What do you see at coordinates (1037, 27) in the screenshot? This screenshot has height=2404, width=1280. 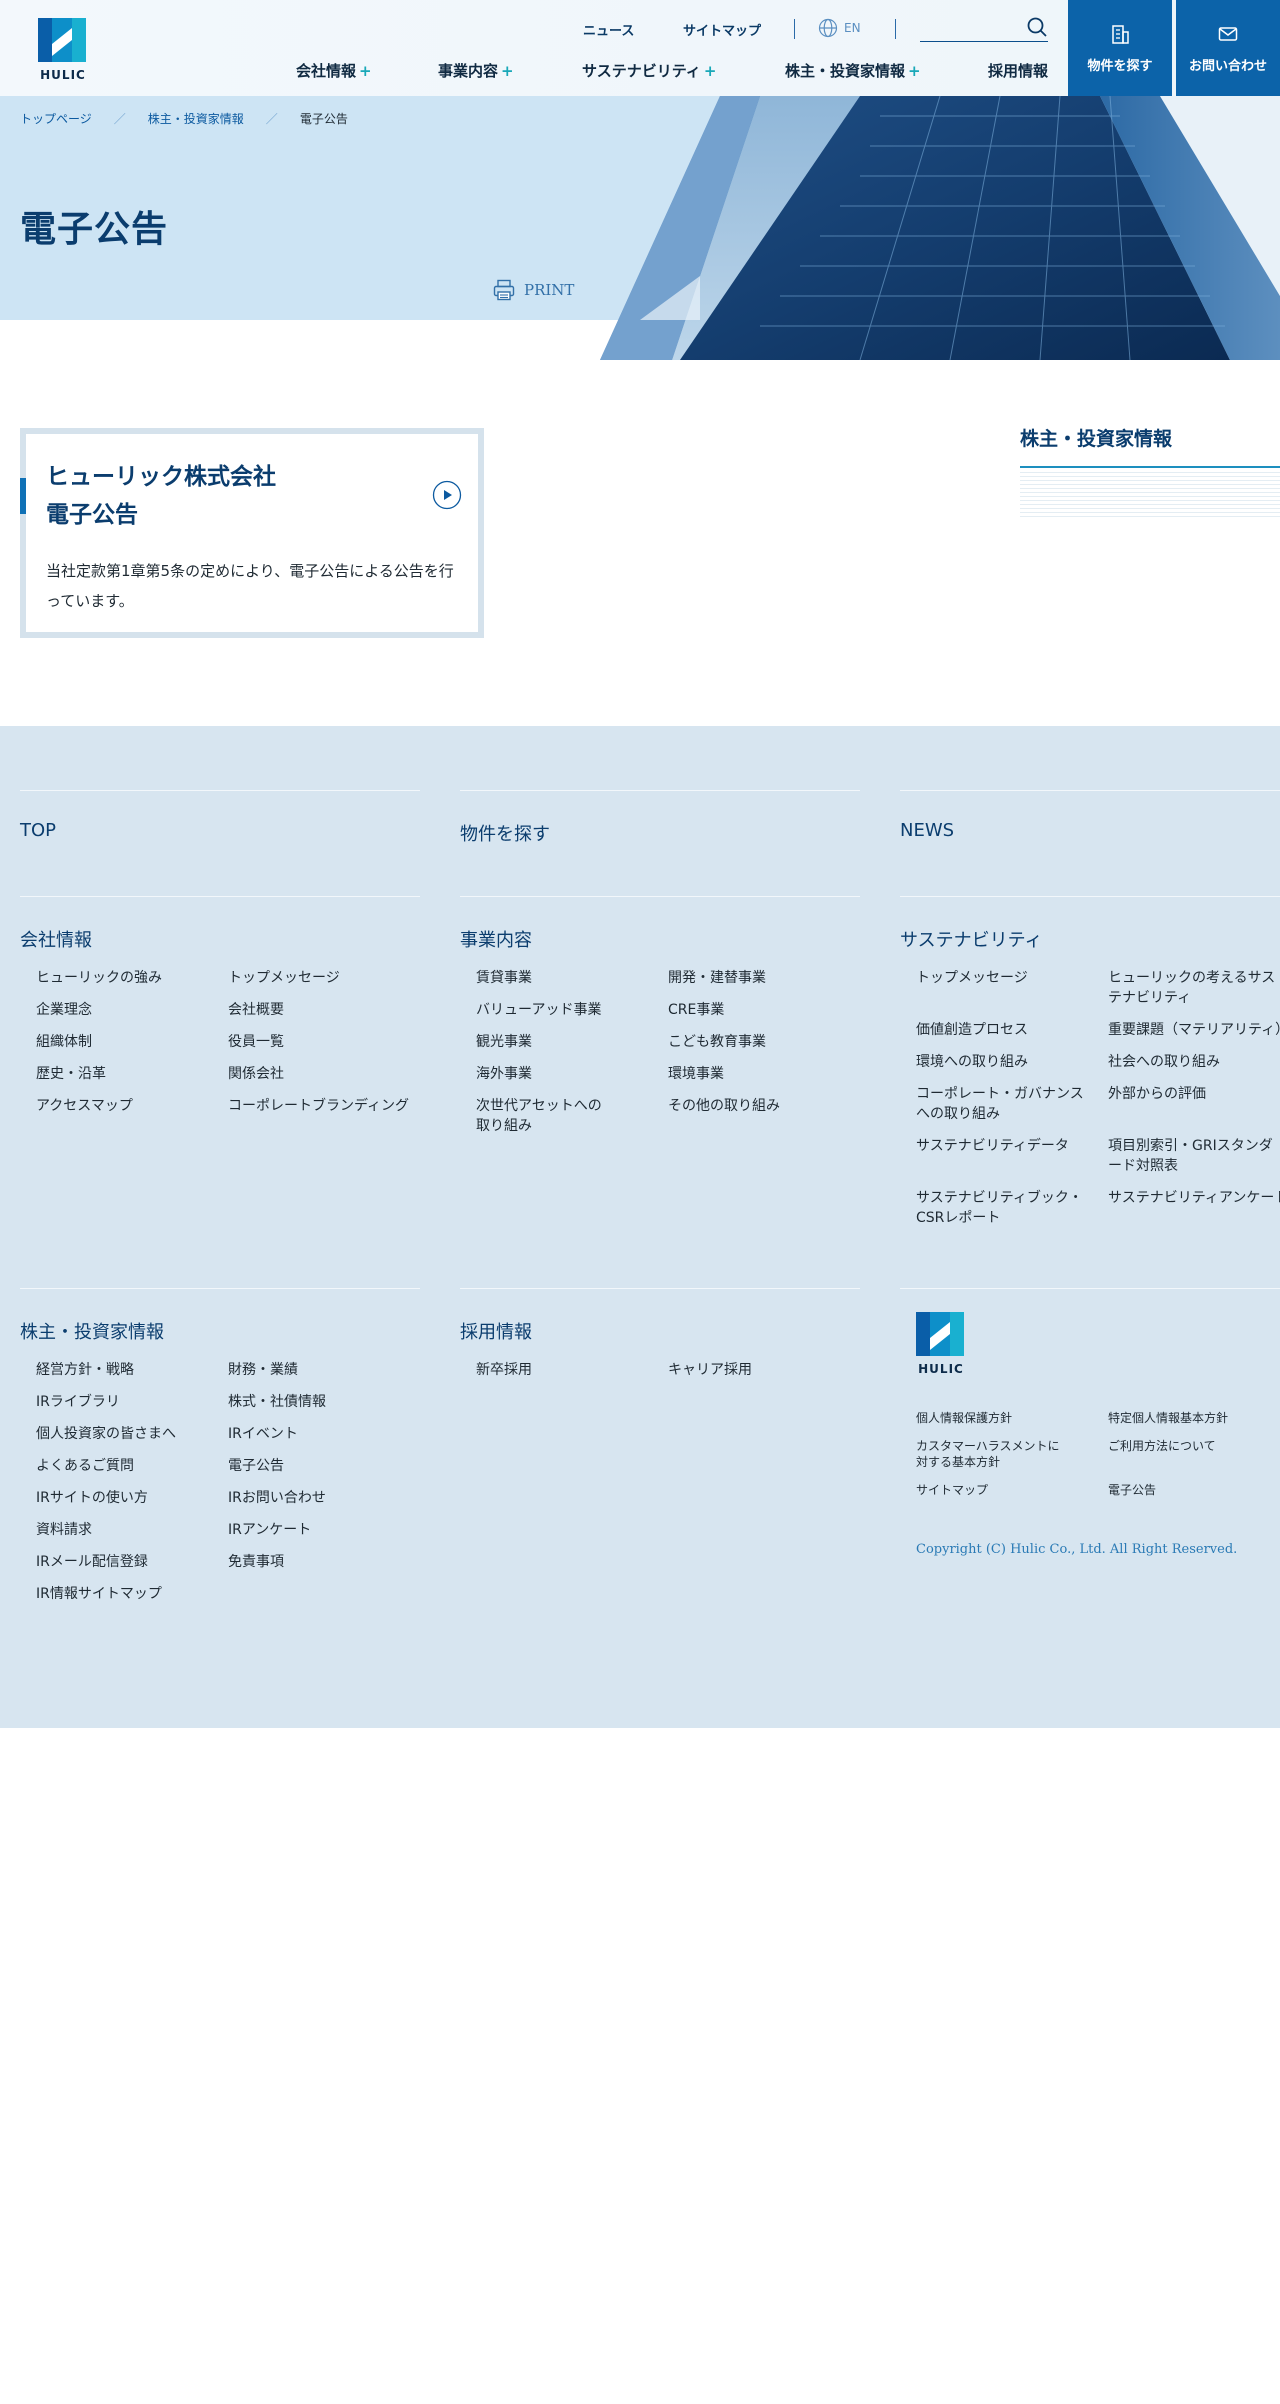 I see `search-icon` at bounding box center [1037, 27].